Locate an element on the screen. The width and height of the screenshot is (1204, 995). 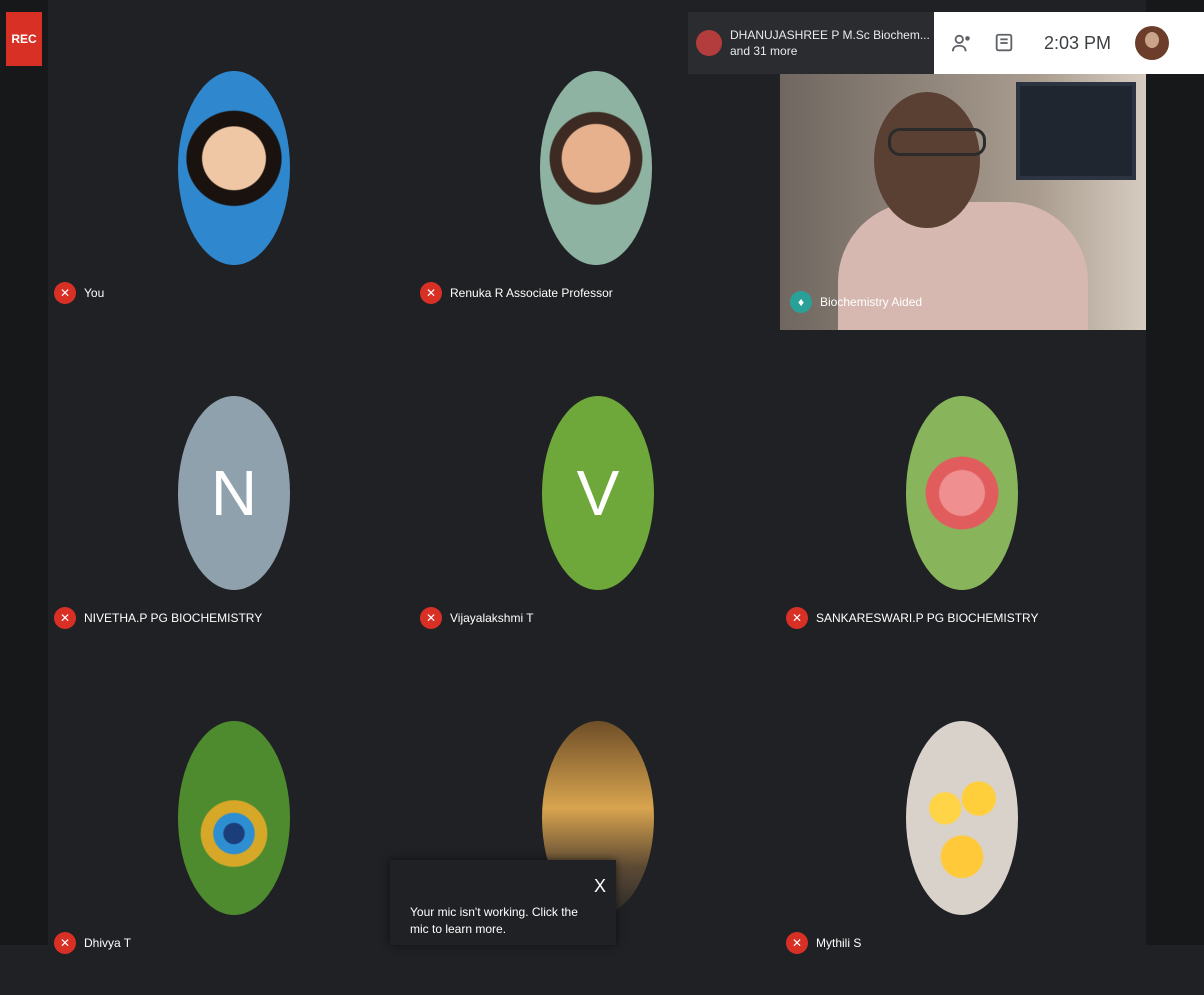
participant-tile: V ✕ Vijayalakshmi T is located at coordinates (595, 520).